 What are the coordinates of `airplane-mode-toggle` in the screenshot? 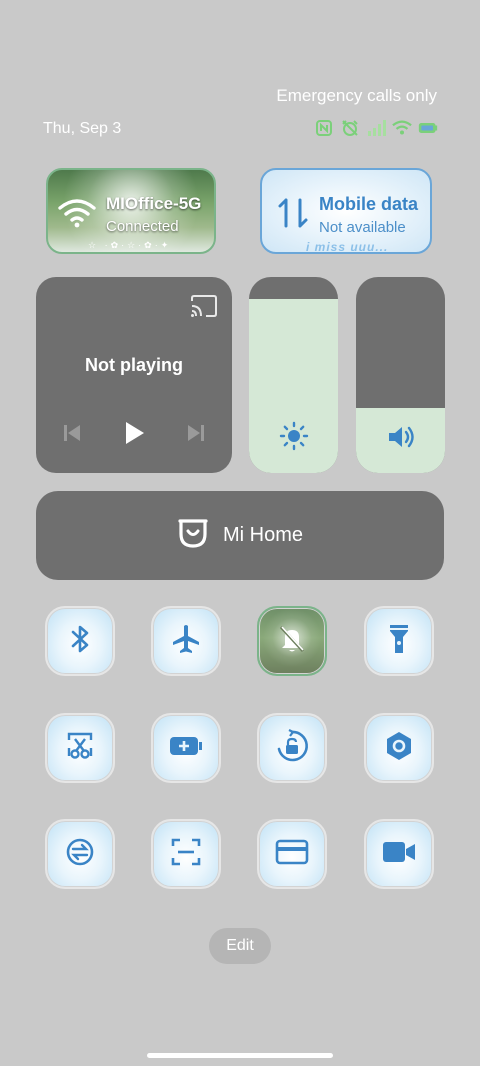 It's located at (186, 641).